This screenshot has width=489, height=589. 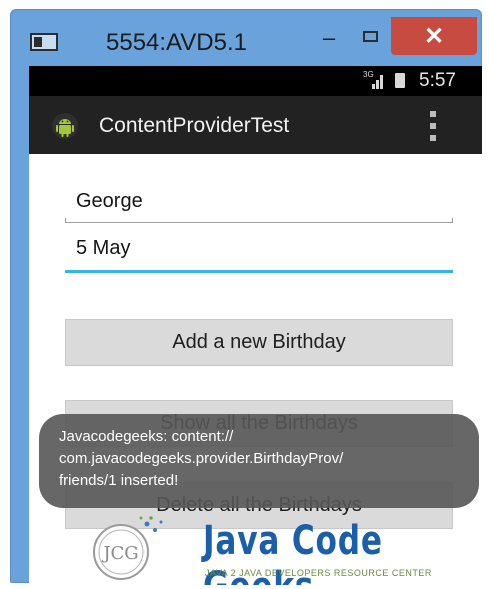 I want to click on close-icon: ✕, so click(x=434, y=36).